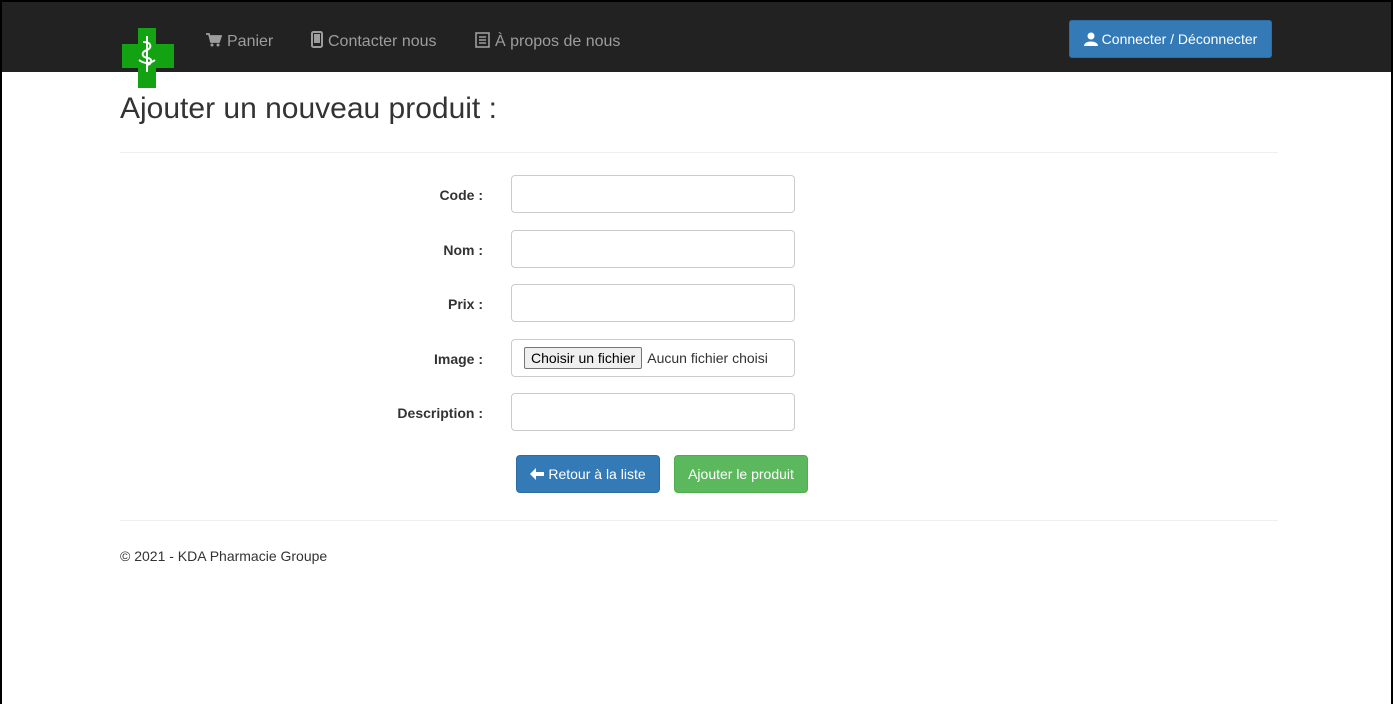 Image resolution: width=1393 pixels, height=704 pixels. What do you see at coordinates (482, 42) in the screenshot?
I see `list-icon` at bounding box center [482, 42].